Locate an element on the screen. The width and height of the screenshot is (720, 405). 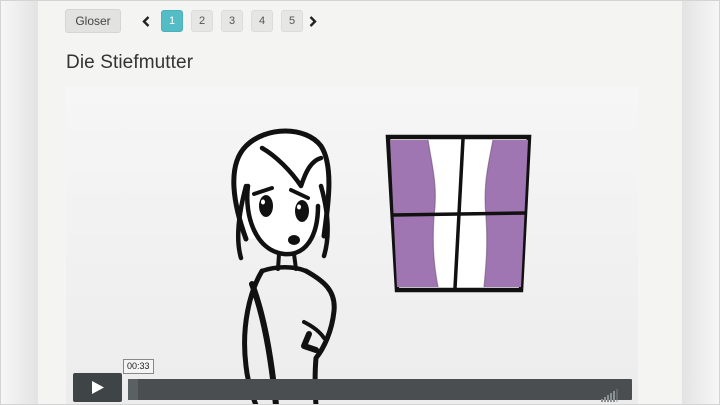
chevron-right-icon is located at coordinates (312, 21).